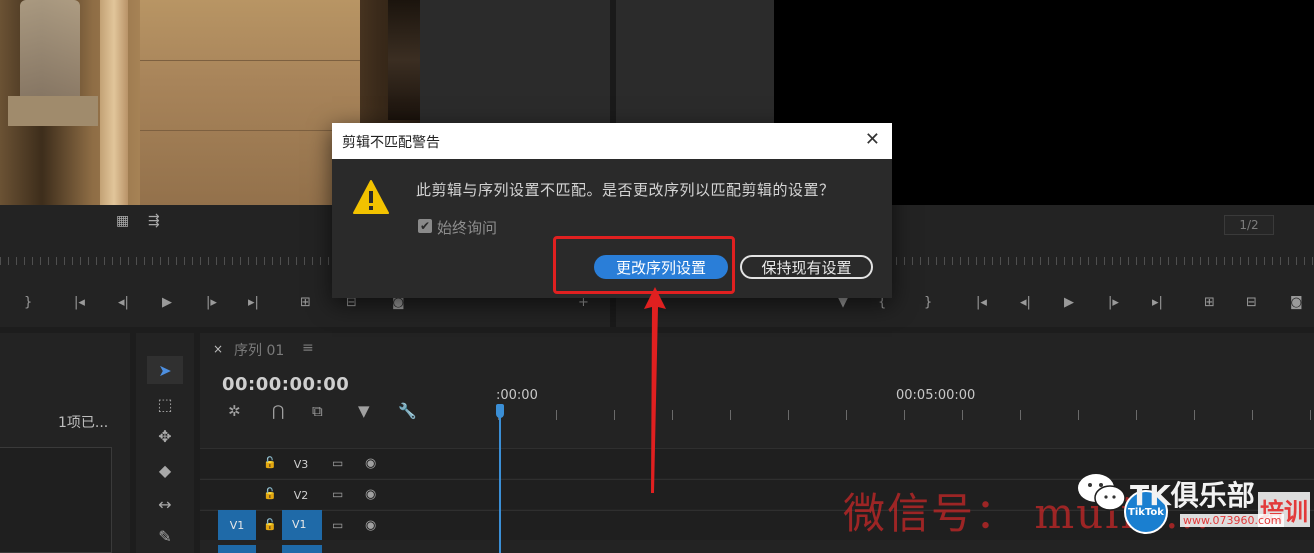 The height and width of the screenshot is (553, 1314). Describe the element at coordinates (517, 395) in the screenshot. I see `time-label-start: :00:00` at that location.